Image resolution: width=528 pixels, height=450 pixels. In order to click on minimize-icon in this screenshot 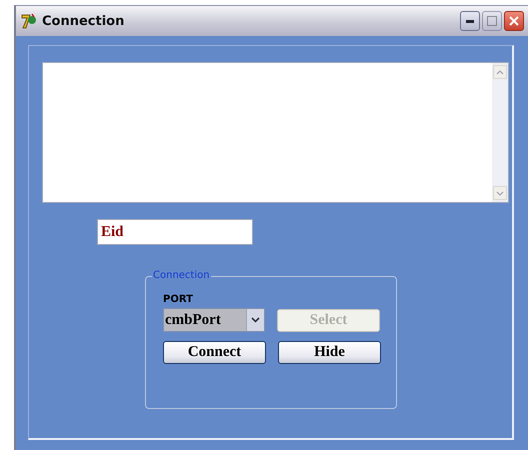, I will do `click(470, 21)`.